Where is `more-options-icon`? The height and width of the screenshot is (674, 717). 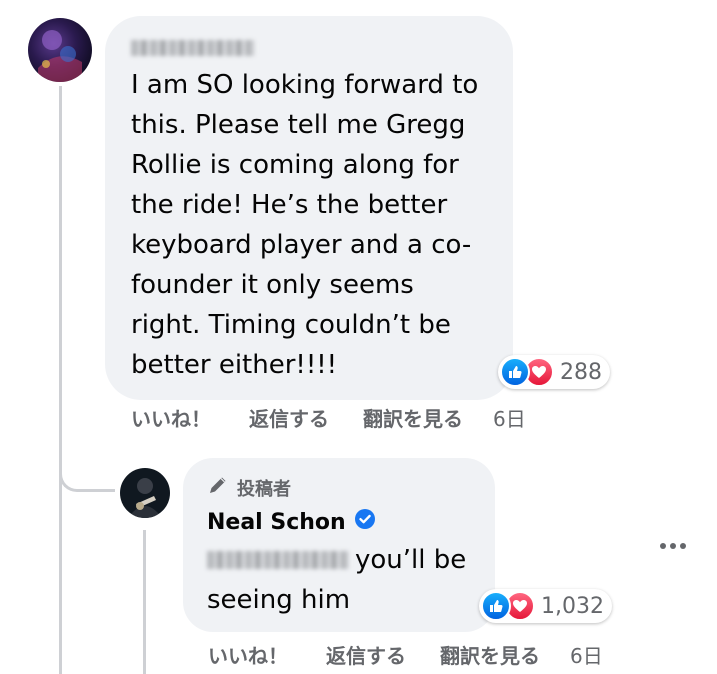 more-options-icon is located at coordinates (673, 546).